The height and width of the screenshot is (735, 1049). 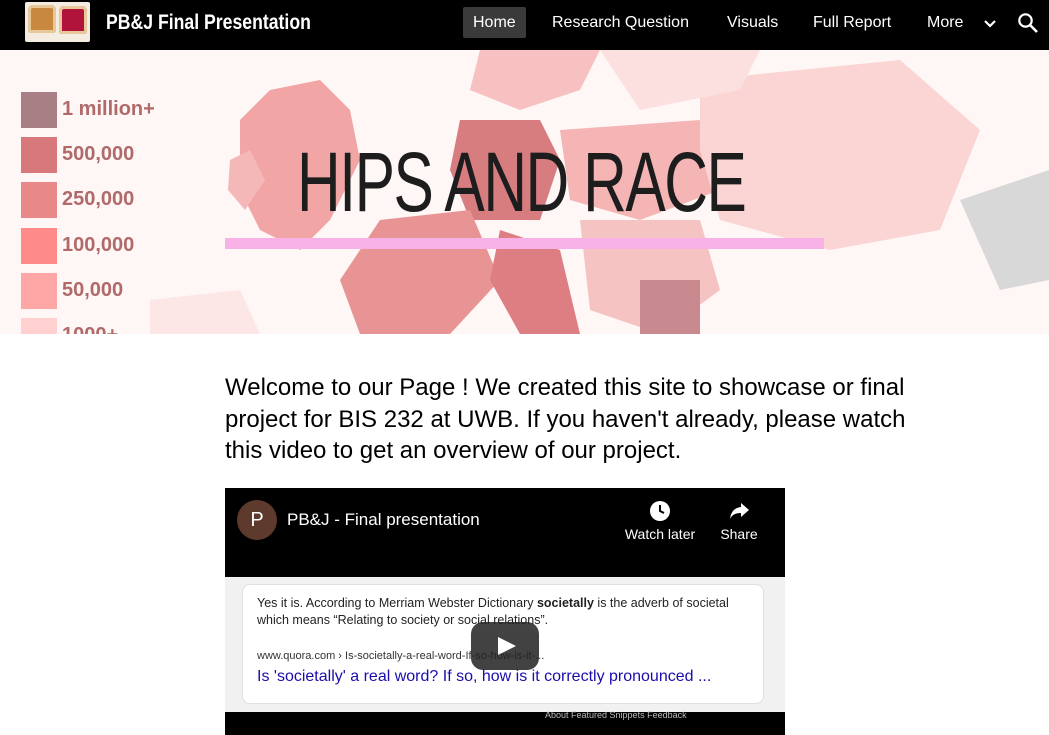 I want to click on clock-icon, so click(x=660, y=511).